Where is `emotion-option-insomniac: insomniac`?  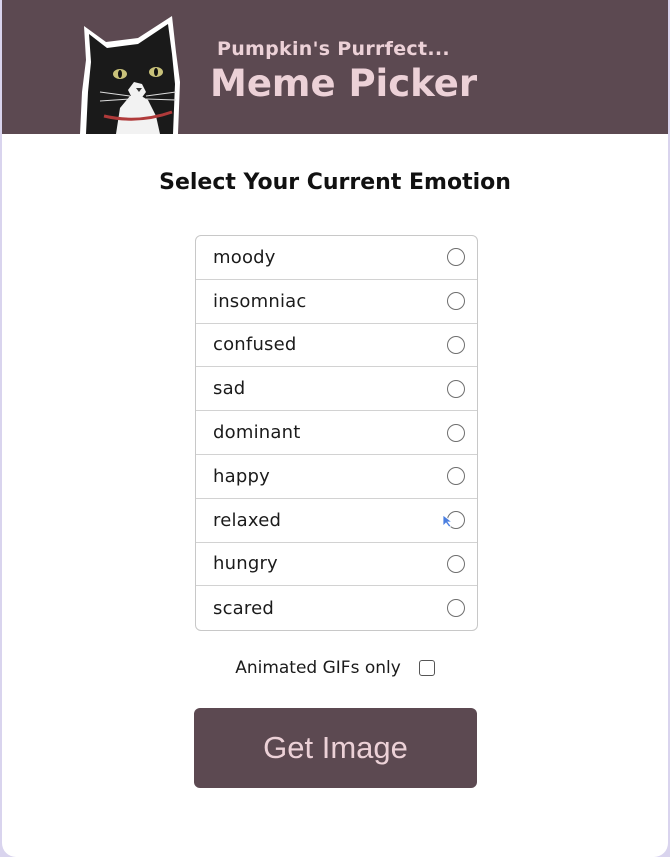
emotion-option-insomniac: insomniac is located at coordinates (336, 302).